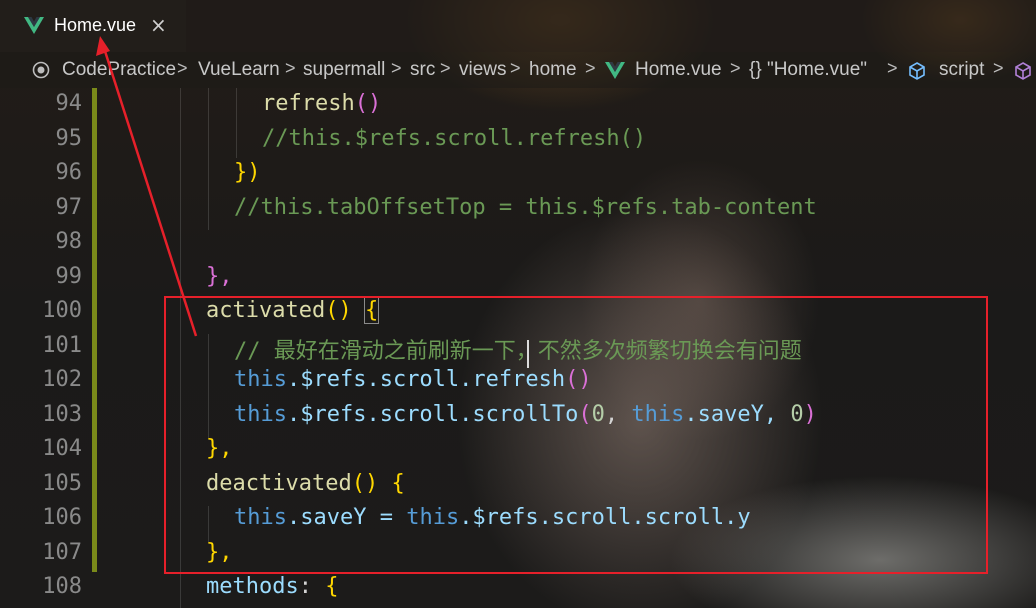  I want to click on annotation-arrow, so click(147, 186).